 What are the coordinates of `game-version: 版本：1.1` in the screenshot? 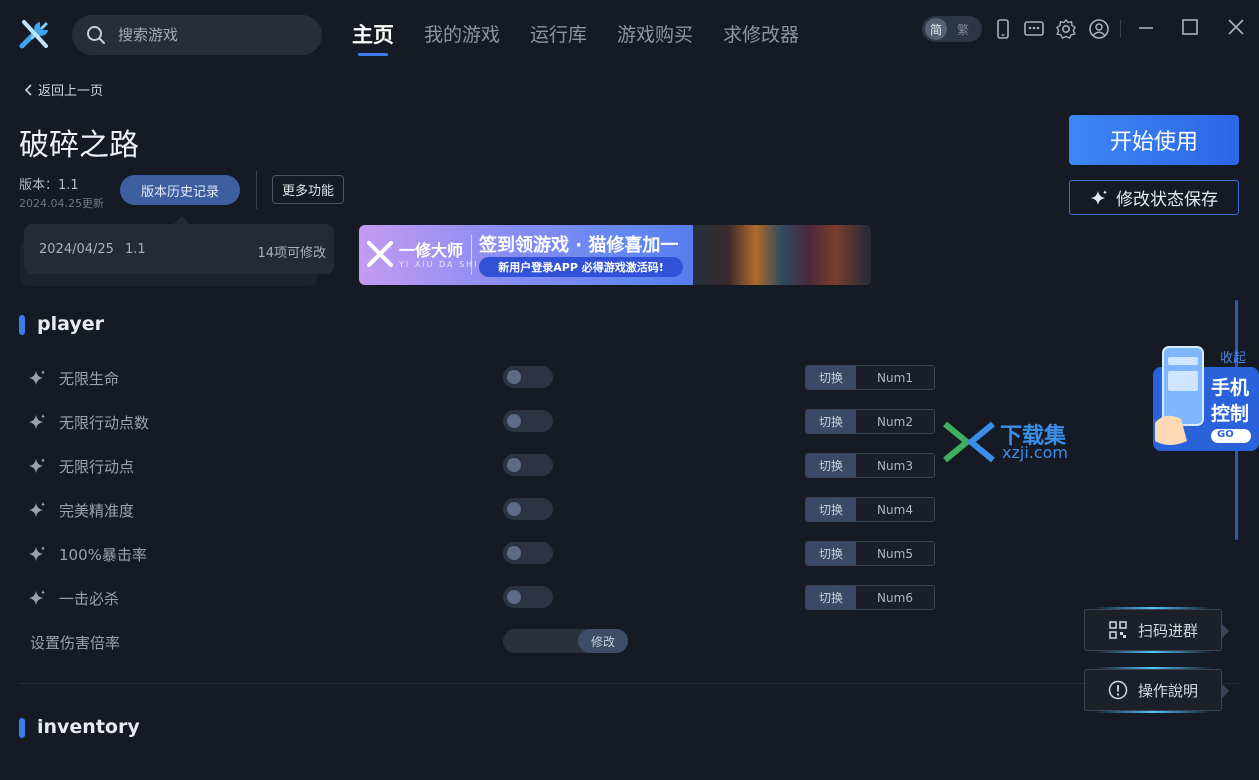 It's located at (49, 185).